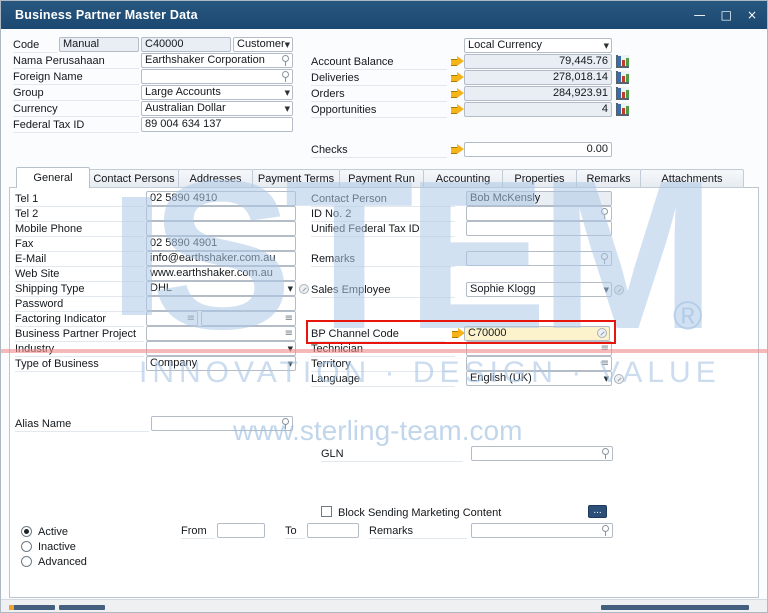 The height and width of the screenshot is (613, 768). I want to click on tab-payment-terms: Payment Terms, so click(296, 178).